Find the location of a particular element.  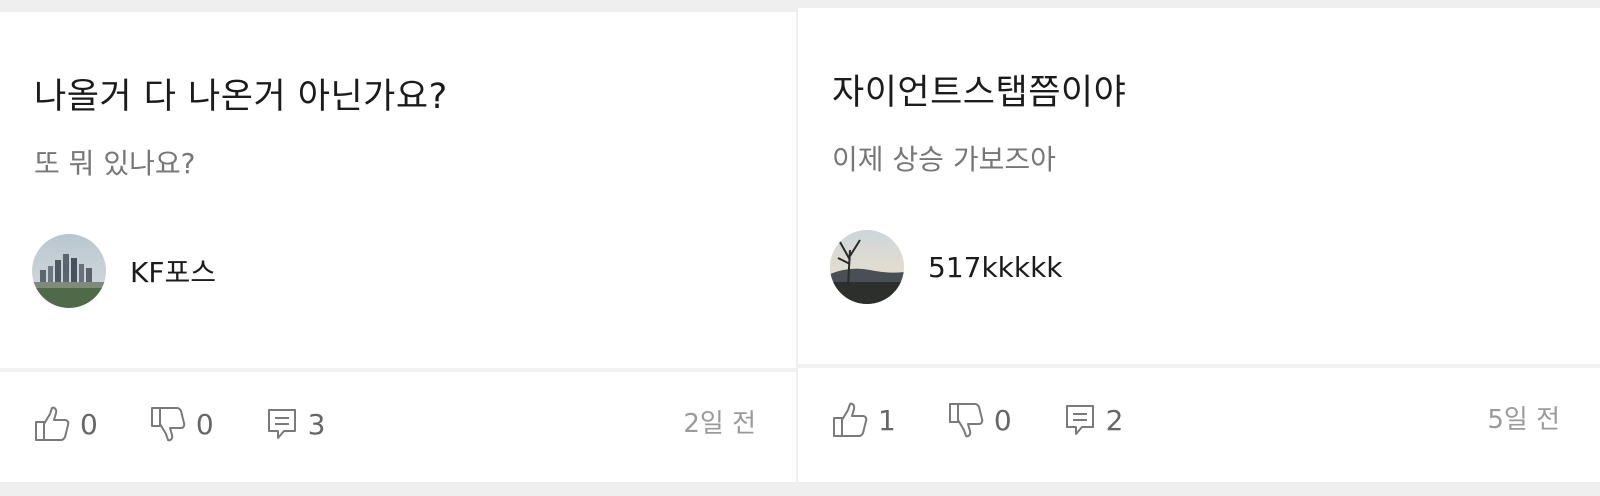

like-count: 1 is located at coordinates (887, 420).